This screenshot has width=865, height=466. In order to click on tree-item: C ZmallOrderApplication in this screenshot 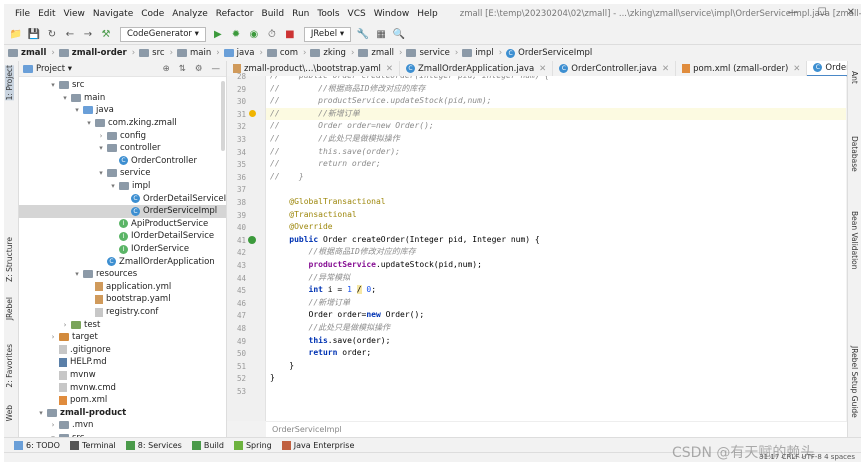, I will do `click(122, 261)`.